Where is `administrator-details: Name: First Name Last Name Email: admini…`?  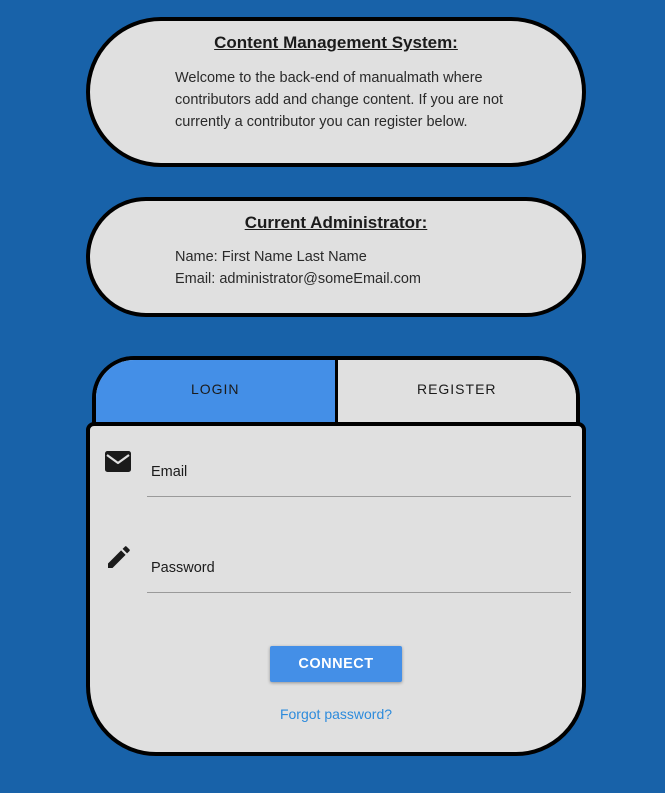
administrator-details: Name: First Name Last Name Email: admini… is located at coordinates (340, 268).